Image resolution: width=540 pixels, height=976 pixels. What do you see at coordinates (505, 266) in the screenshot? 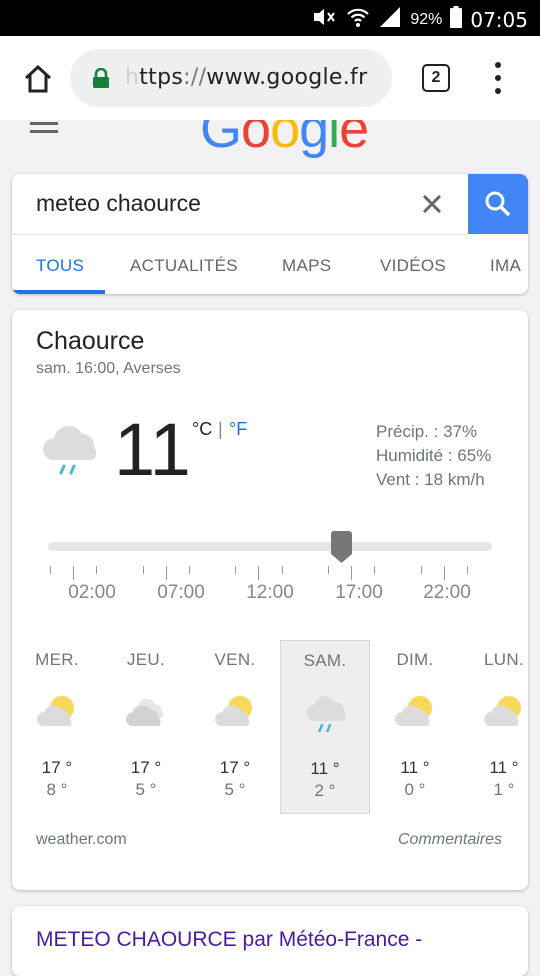
I see `tab-images: IMA` at bounding box center [505, 266].